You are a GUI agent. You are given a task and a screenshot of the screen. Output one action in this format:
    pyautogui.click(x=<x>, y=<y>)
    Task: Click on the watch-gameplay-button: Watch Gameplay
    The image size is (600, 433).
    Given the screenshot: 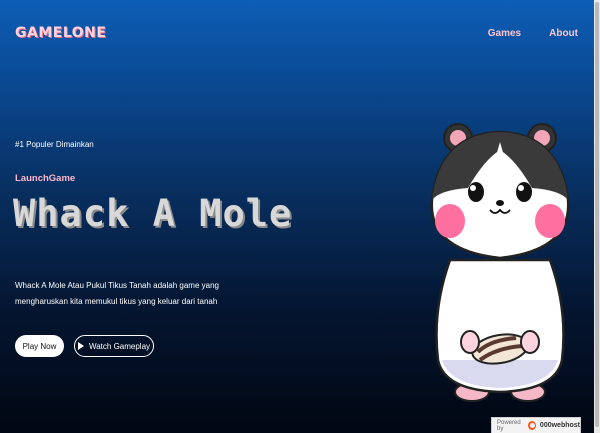 What is the action you would take?
    pyautogui.click(x=114, y=346)
    